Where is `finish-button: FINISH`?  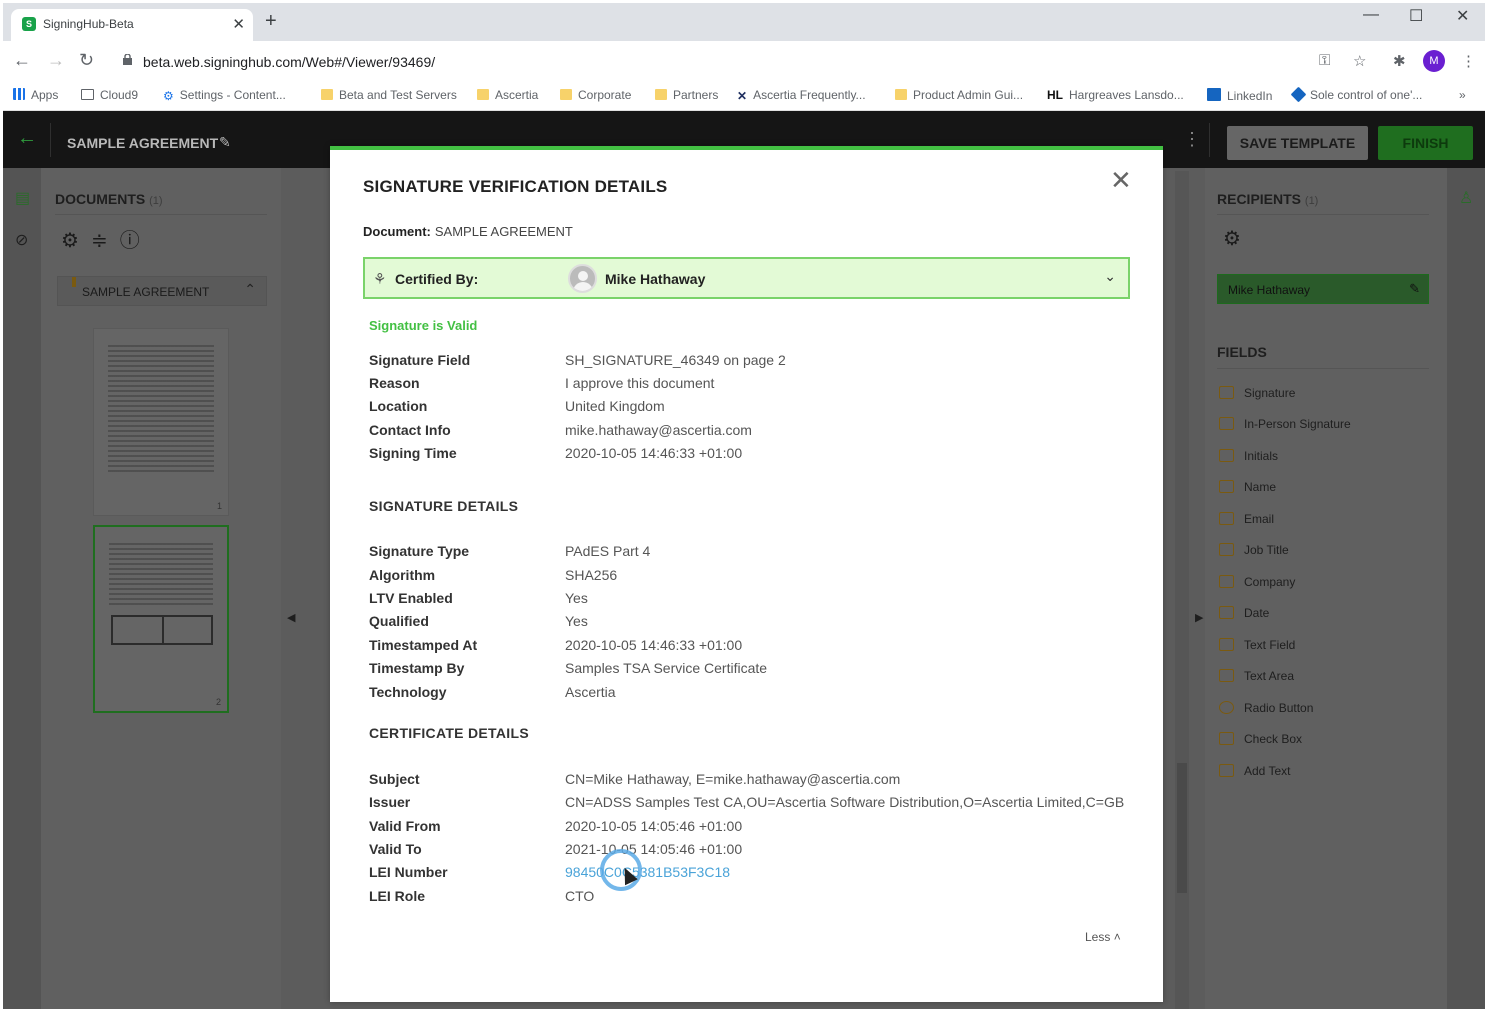
finish-button: FINISH is located at coordinates (1425, 143).